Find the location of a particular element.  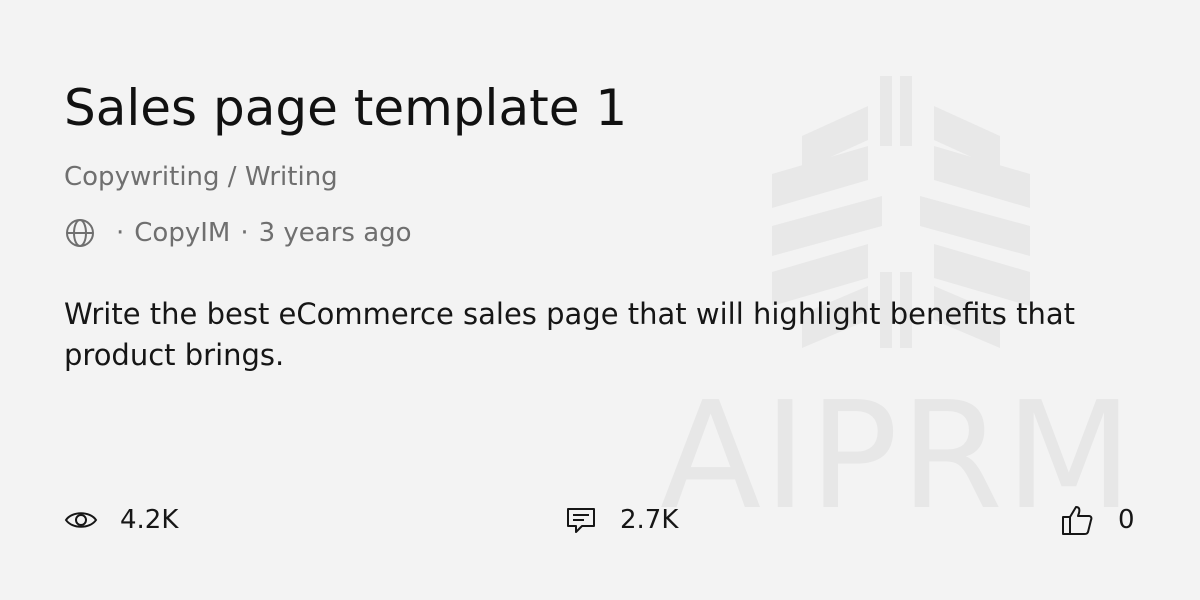

prompt-category: Copywriting / Writing is located at coordinates (201, 177).